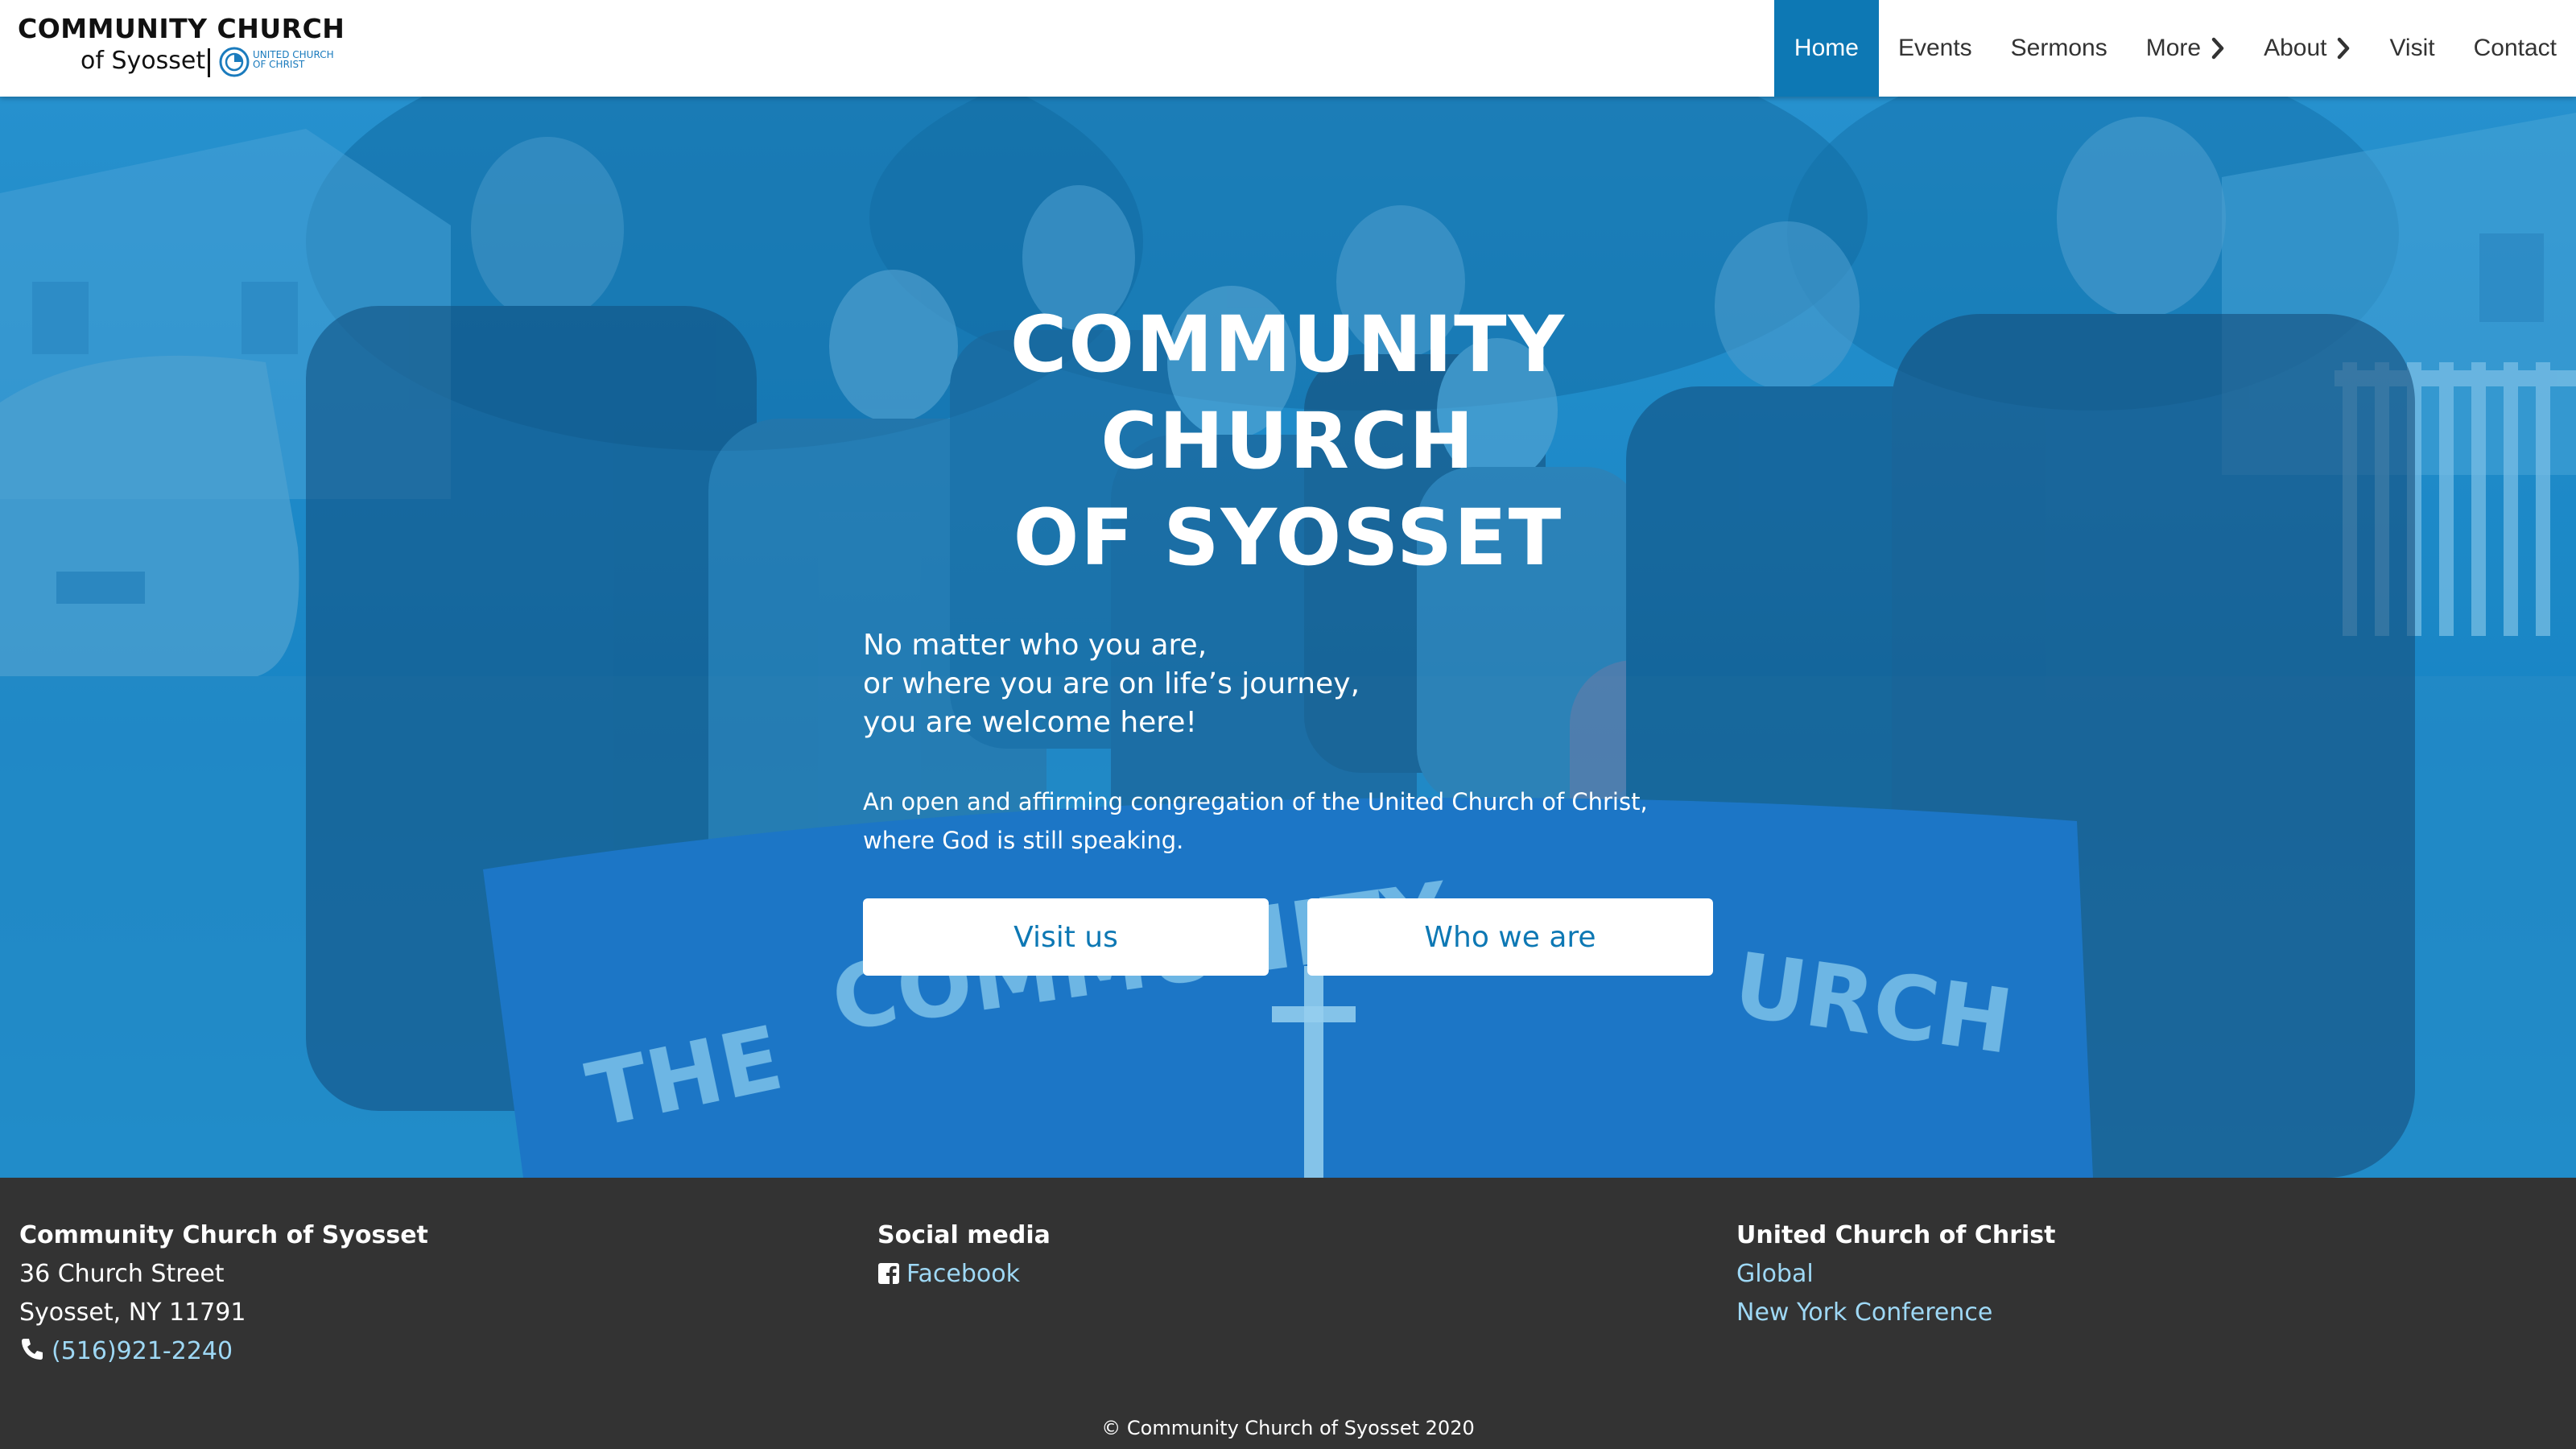  I want to click on ucc-ny-conference-link: New York Conference, so click(1895, 1313).